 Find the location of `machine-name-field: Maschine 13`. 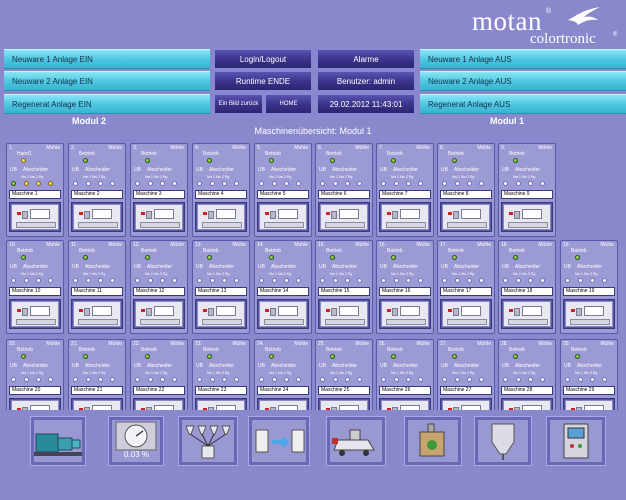

machine-name-field: Maschine 13 is located at coordinates (221, 291).